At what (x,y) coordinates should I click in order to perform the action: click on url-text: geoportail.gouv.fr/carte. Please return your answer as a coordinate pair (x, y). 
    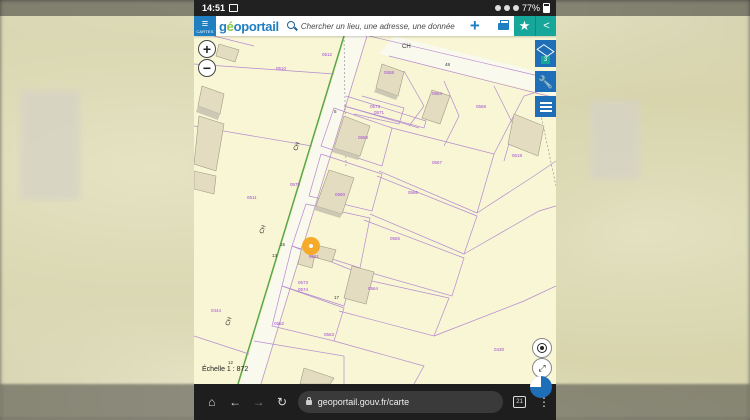
    Looking at the image, I should click on (363, 402).